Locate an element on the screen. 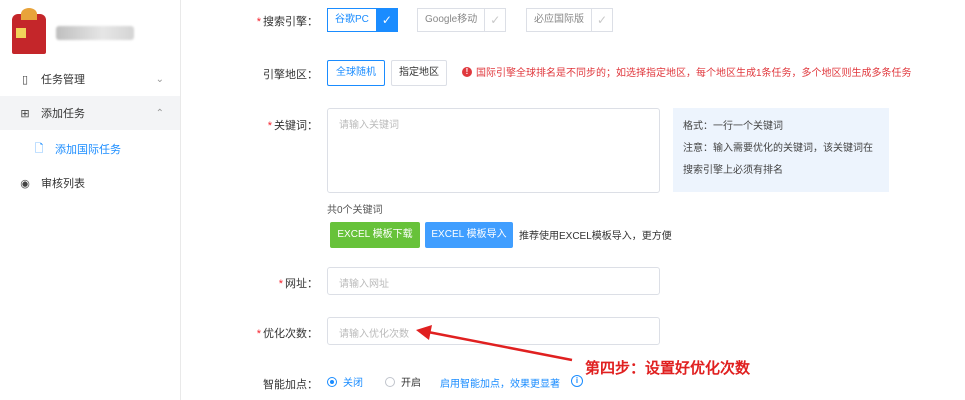 Image resolution: width=965 pixels, height=400 pixels. step-four-annotation: 第四步：设置好优化次数 is located at coordinates (668, 368).